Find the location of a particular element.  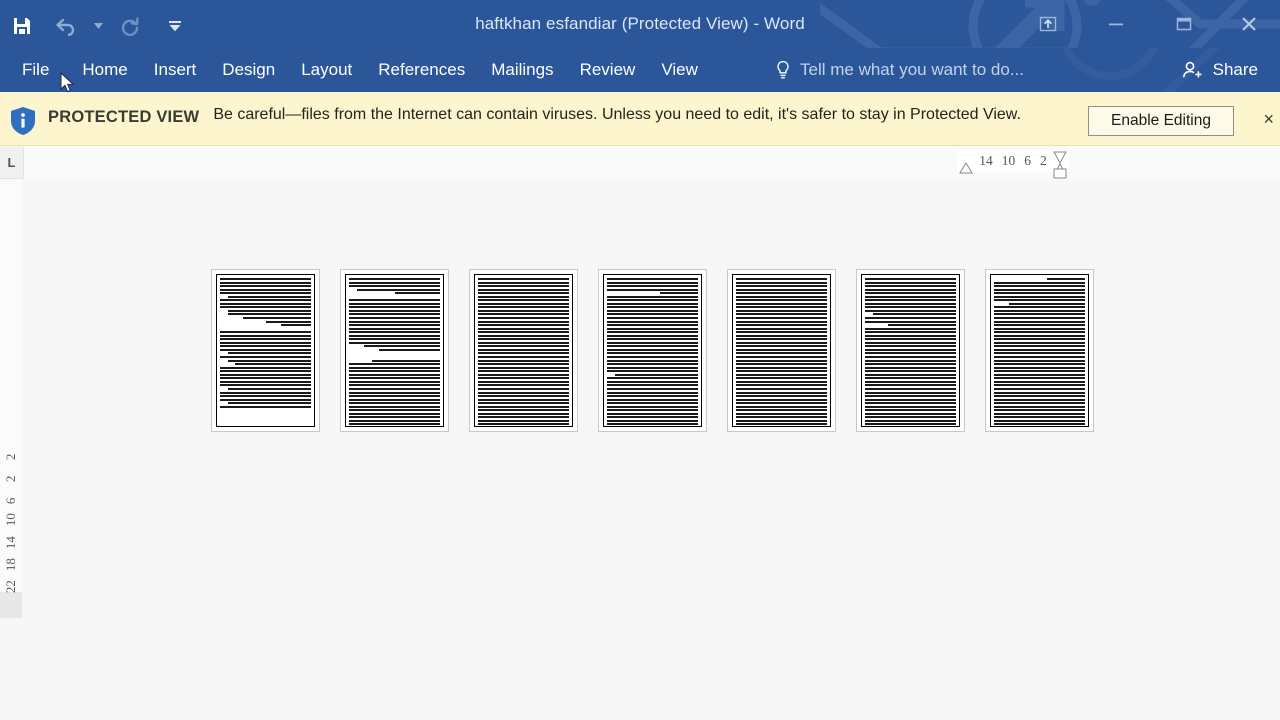

lightbulb-icon is located at coordinates (783, 69).